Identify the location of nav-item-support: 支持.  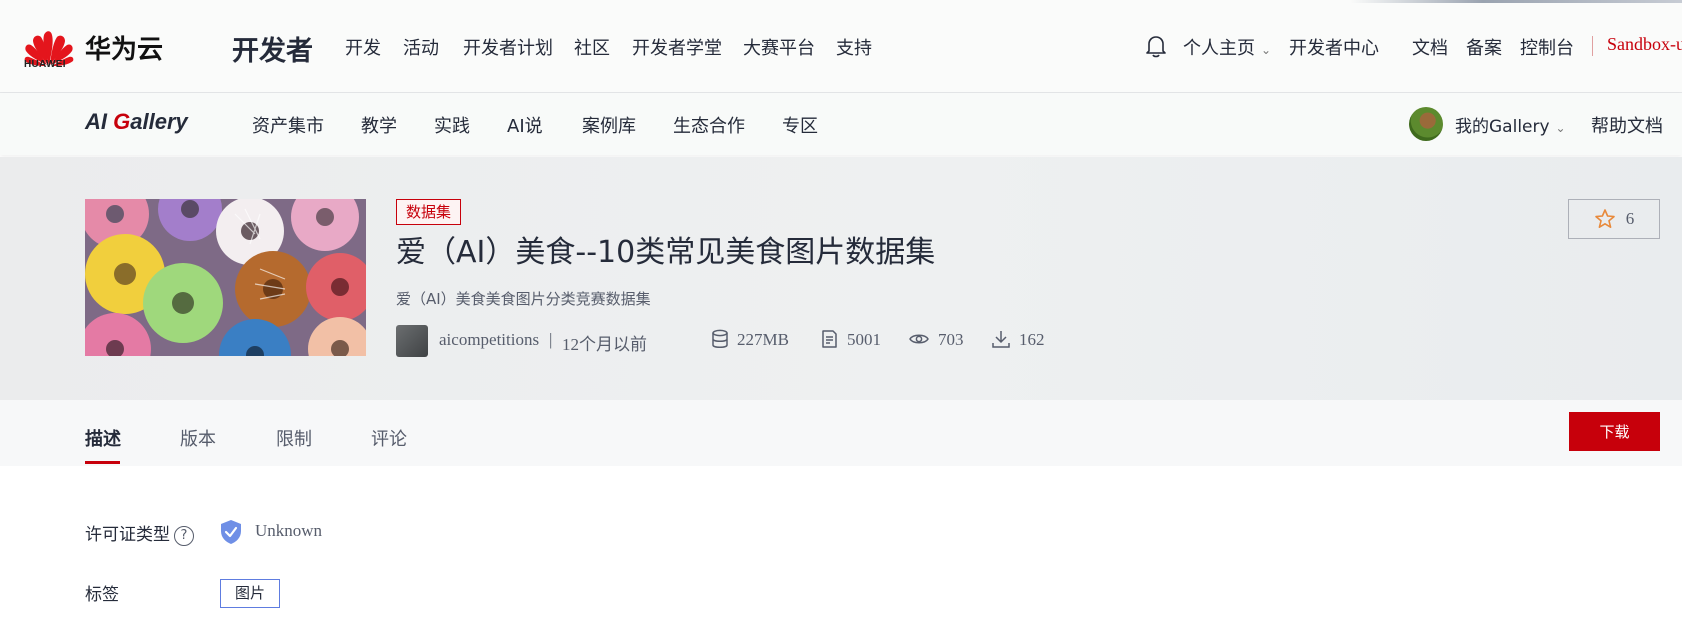
(854, 47).